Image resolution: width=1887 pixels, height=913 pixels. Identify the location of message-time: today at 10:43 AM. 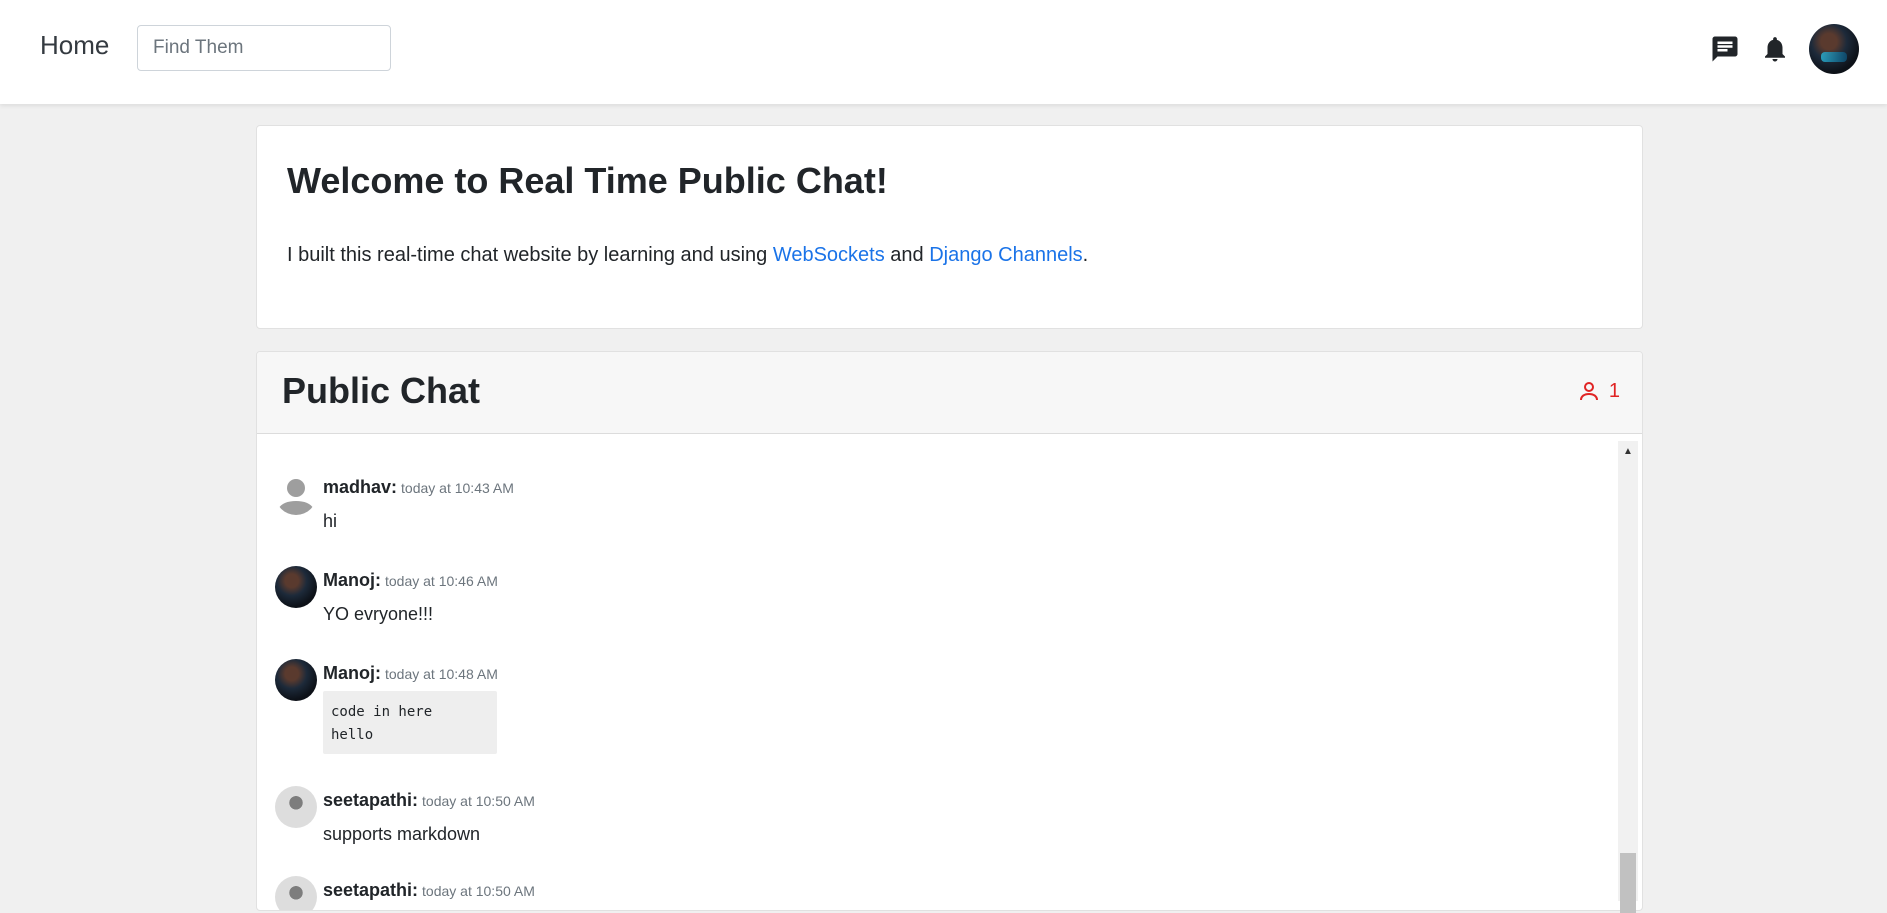
(457, 488).